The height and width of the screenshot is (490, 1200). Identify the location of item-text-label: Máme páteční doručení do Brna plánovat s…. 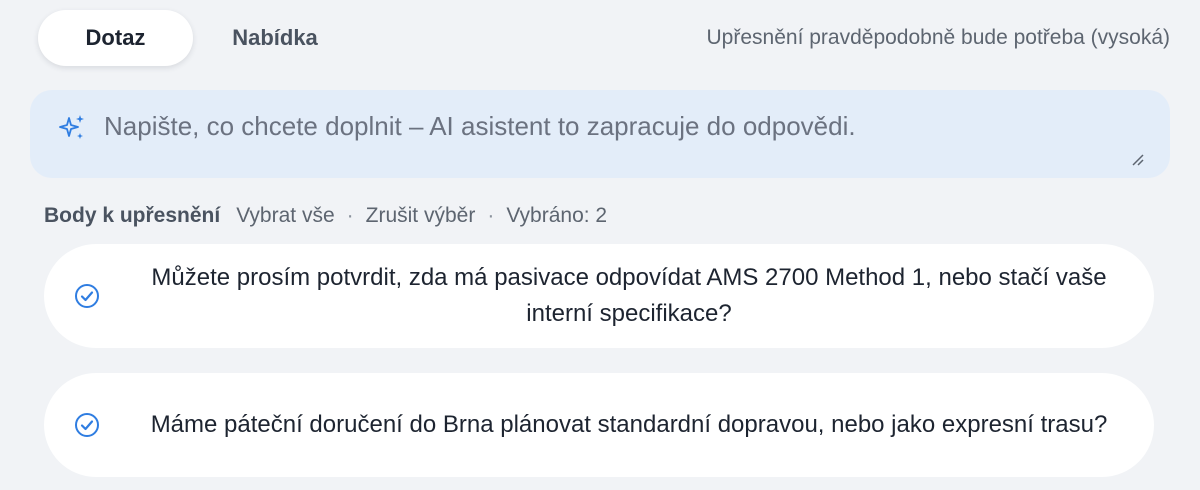
(629, 424).